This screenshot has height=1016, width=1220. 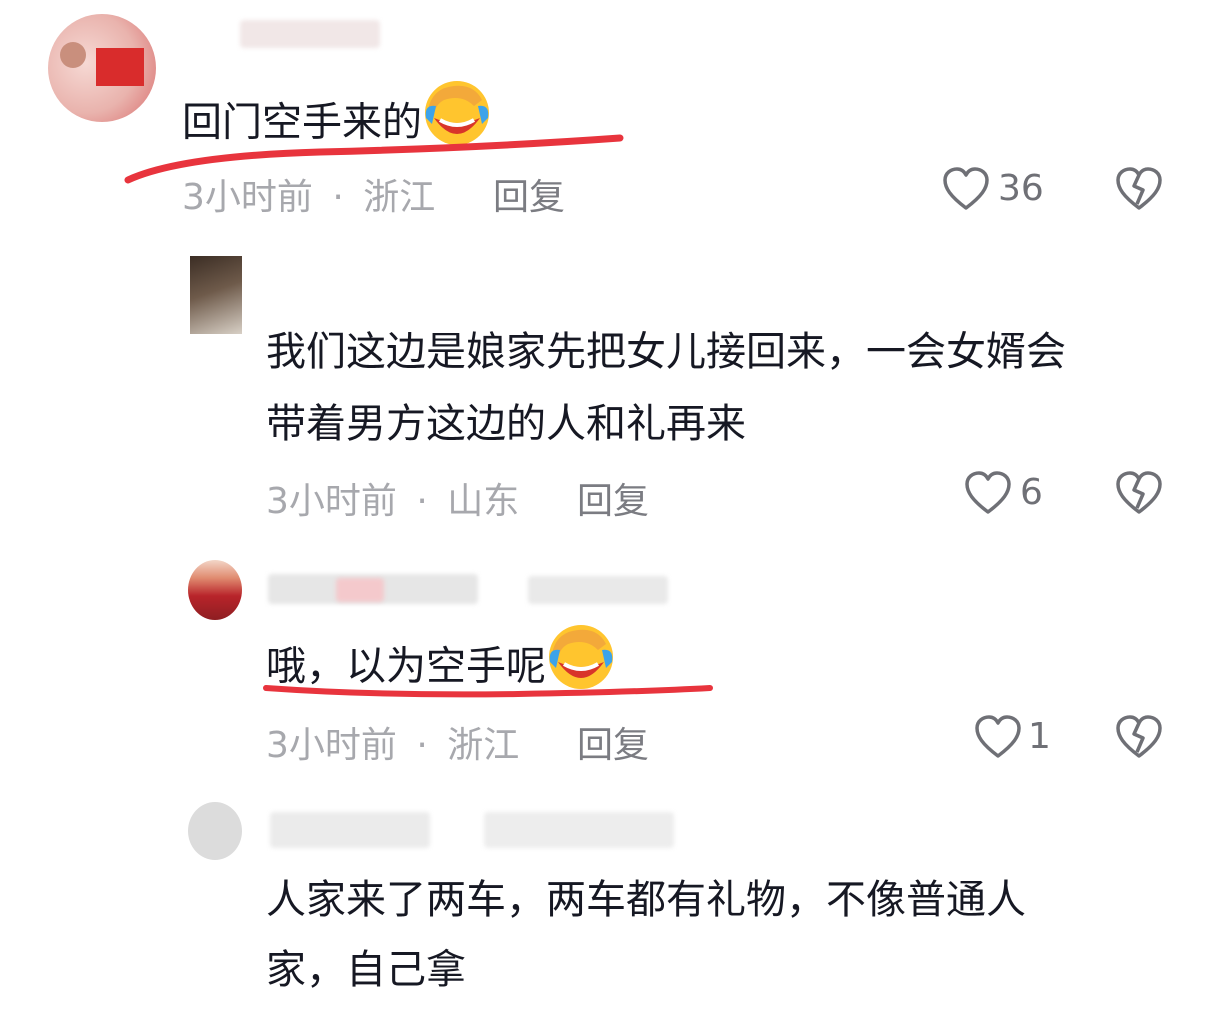 I want to click on like-count: 6, so click(x=1031, y=492).